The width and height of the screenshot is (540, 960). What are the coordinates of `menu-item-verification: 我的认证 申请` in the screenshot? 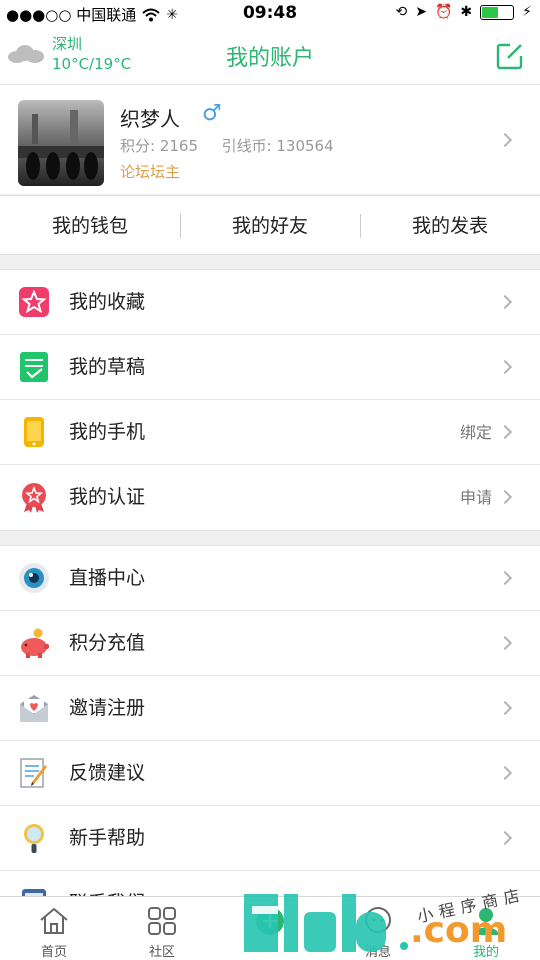 It's located at (270, 497).